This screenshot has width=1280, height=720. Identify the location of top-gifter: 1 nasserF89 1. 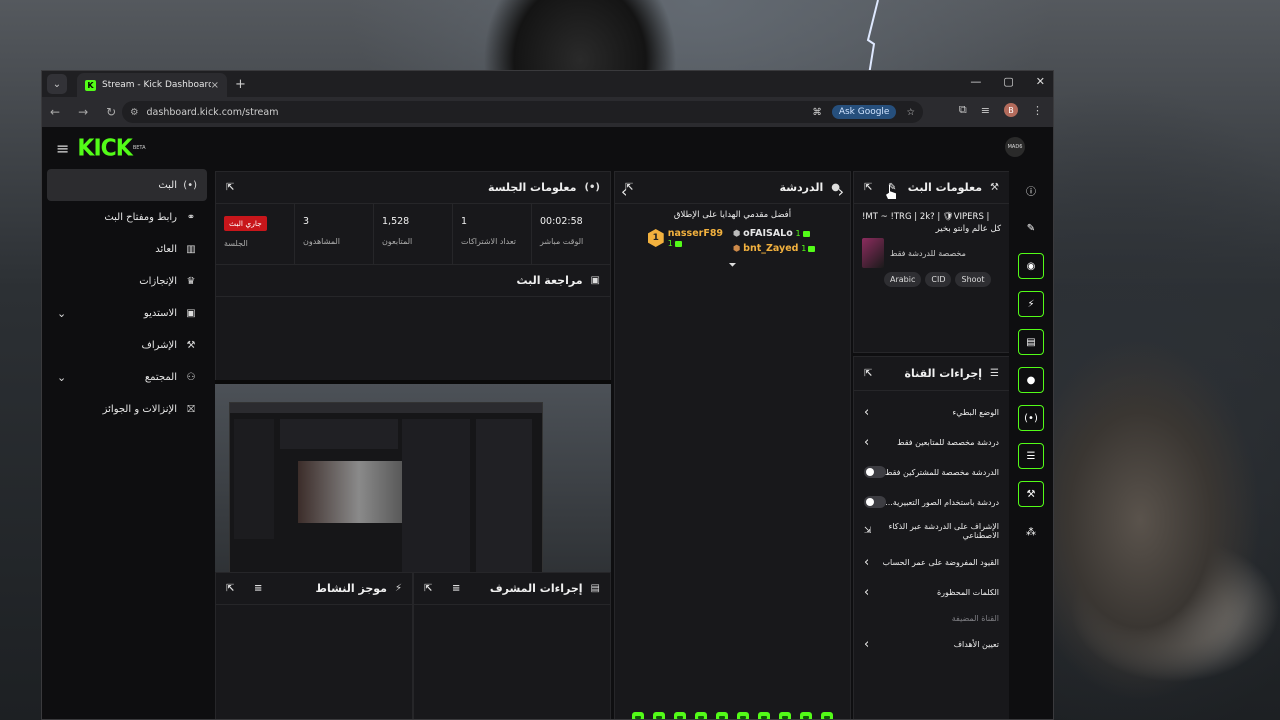
(685, 238).